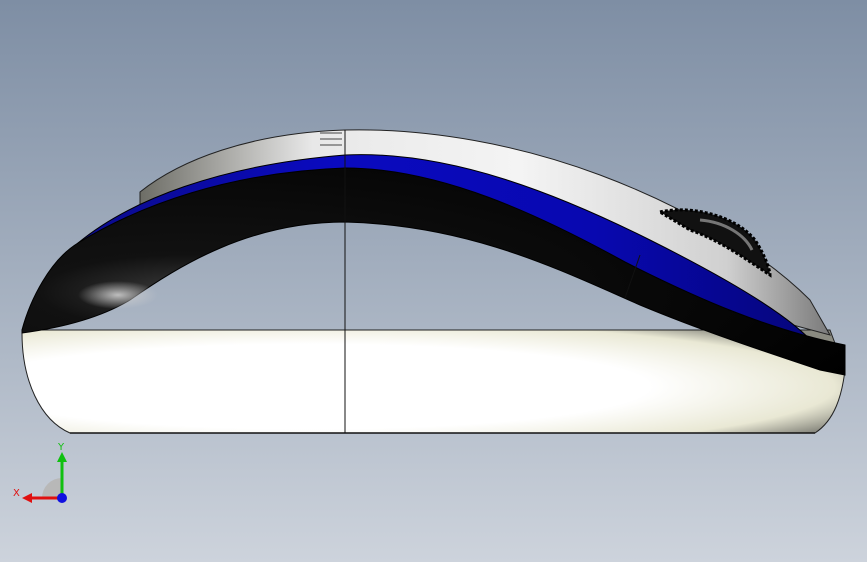 The height and width of the screenshot is (562, 867). Describe the element at coordinates (16, 493) in the screenshot. I see `x-axis-label: X` at that location.